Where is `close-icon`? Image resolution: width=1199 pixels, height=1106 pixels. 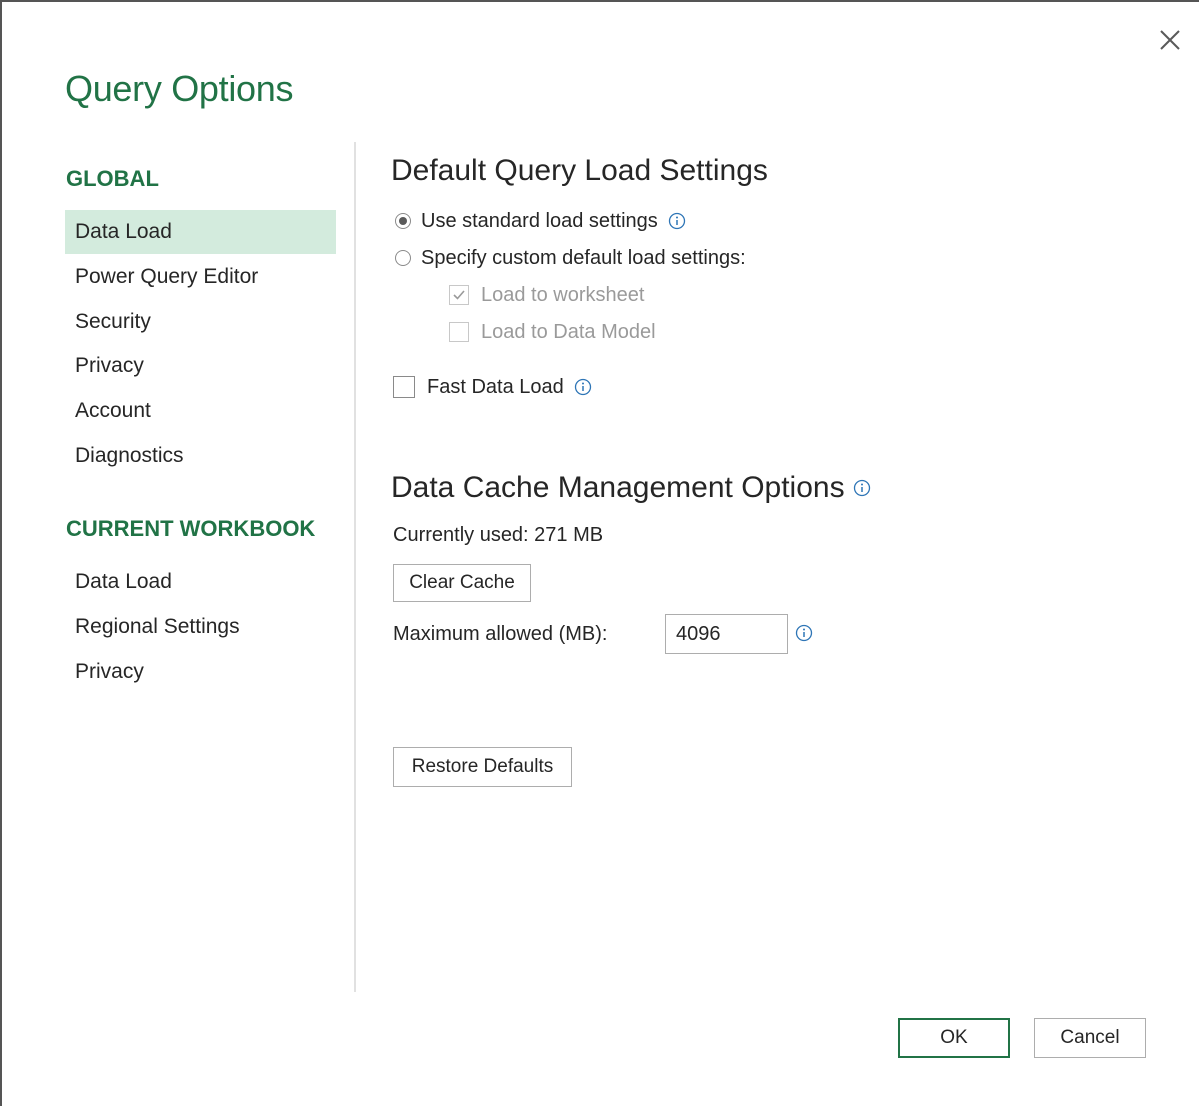
close-icon is located at coordinates (1170, 40).